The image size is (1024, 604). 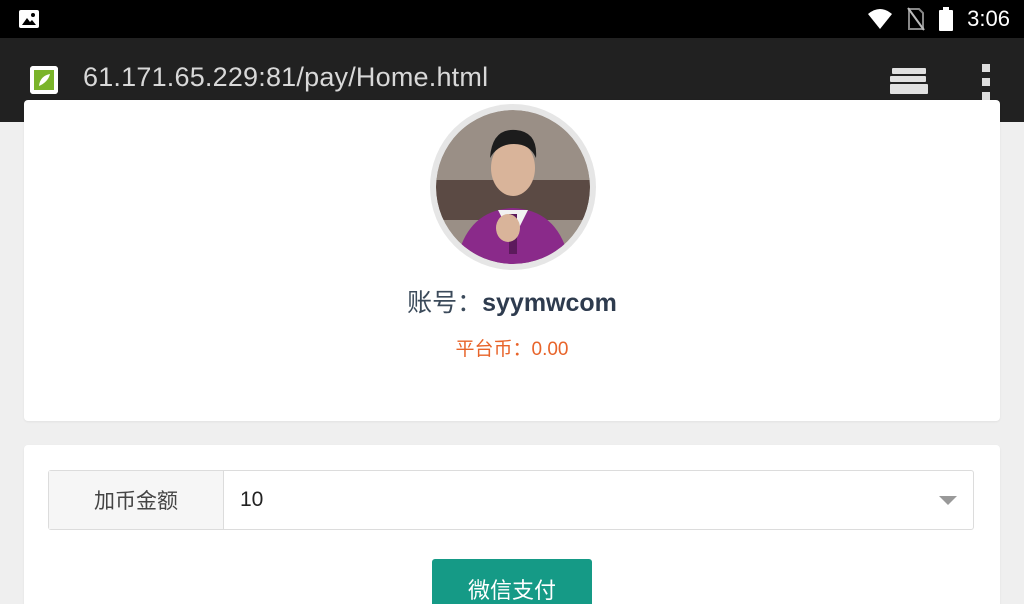 What do you see at coordinates (880, 19) in the screenshot?
I see `wifi-icon` at bounding box center [880, 19].